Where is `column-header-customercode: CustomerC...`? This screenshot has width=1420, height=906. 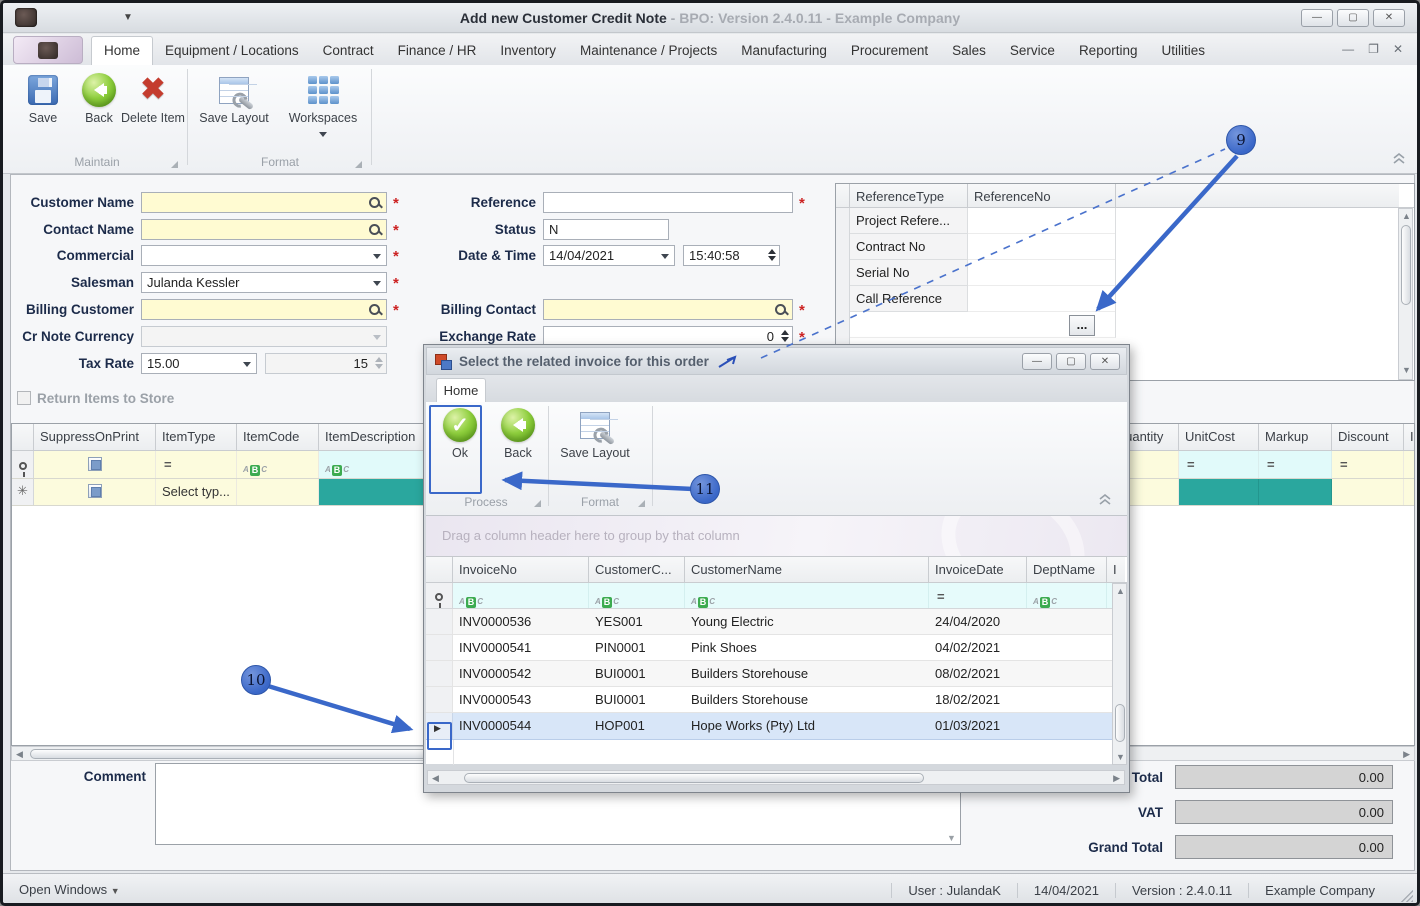 column-header-customercode: CustomerC... is located at coordinates (637, 569).